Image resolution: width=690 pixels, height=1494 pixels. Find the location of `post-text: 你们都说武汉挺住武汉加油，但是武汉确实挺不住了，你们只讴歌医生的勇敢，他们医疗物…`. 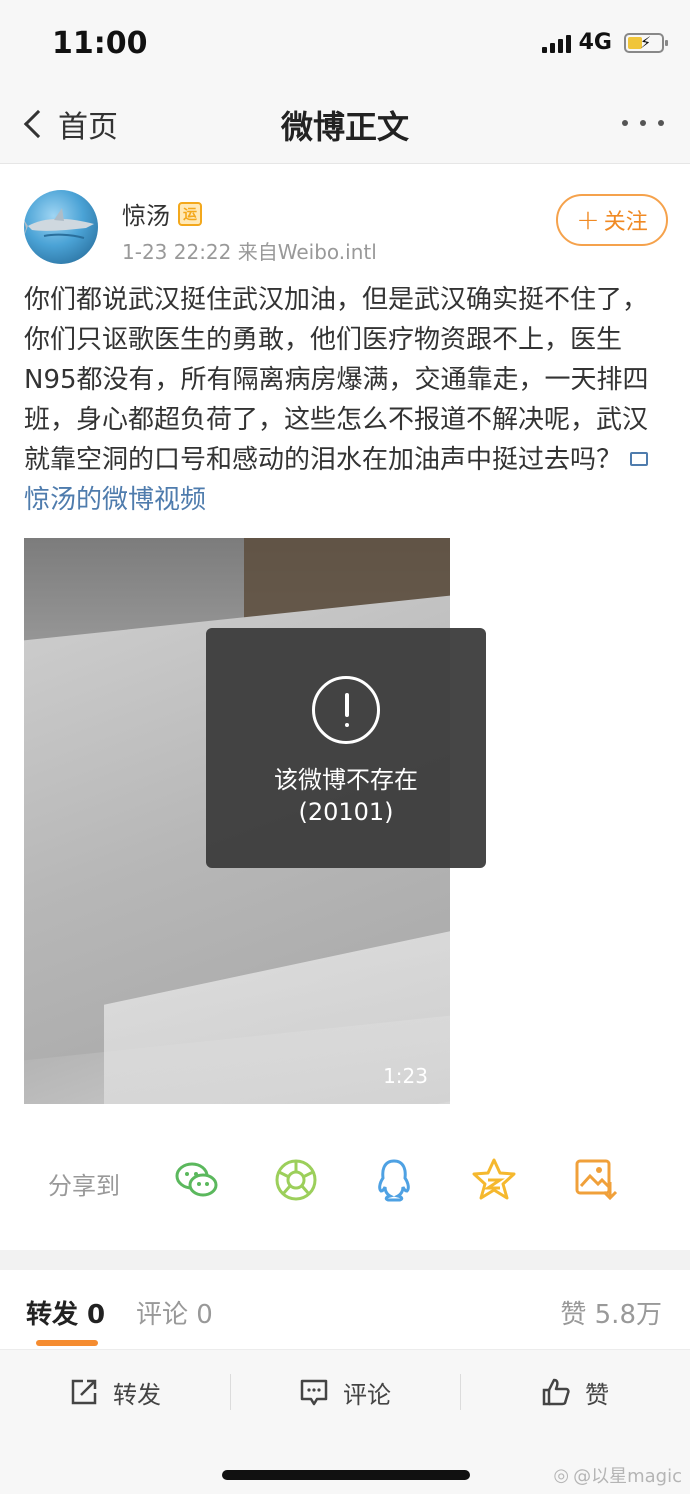

post-text: 你们都说武汉挺住武汉加油，但是武汉确实挺不住了，你们只讴歌医生的勇敢，他们医疗物… is located at coordinates (346, 400).